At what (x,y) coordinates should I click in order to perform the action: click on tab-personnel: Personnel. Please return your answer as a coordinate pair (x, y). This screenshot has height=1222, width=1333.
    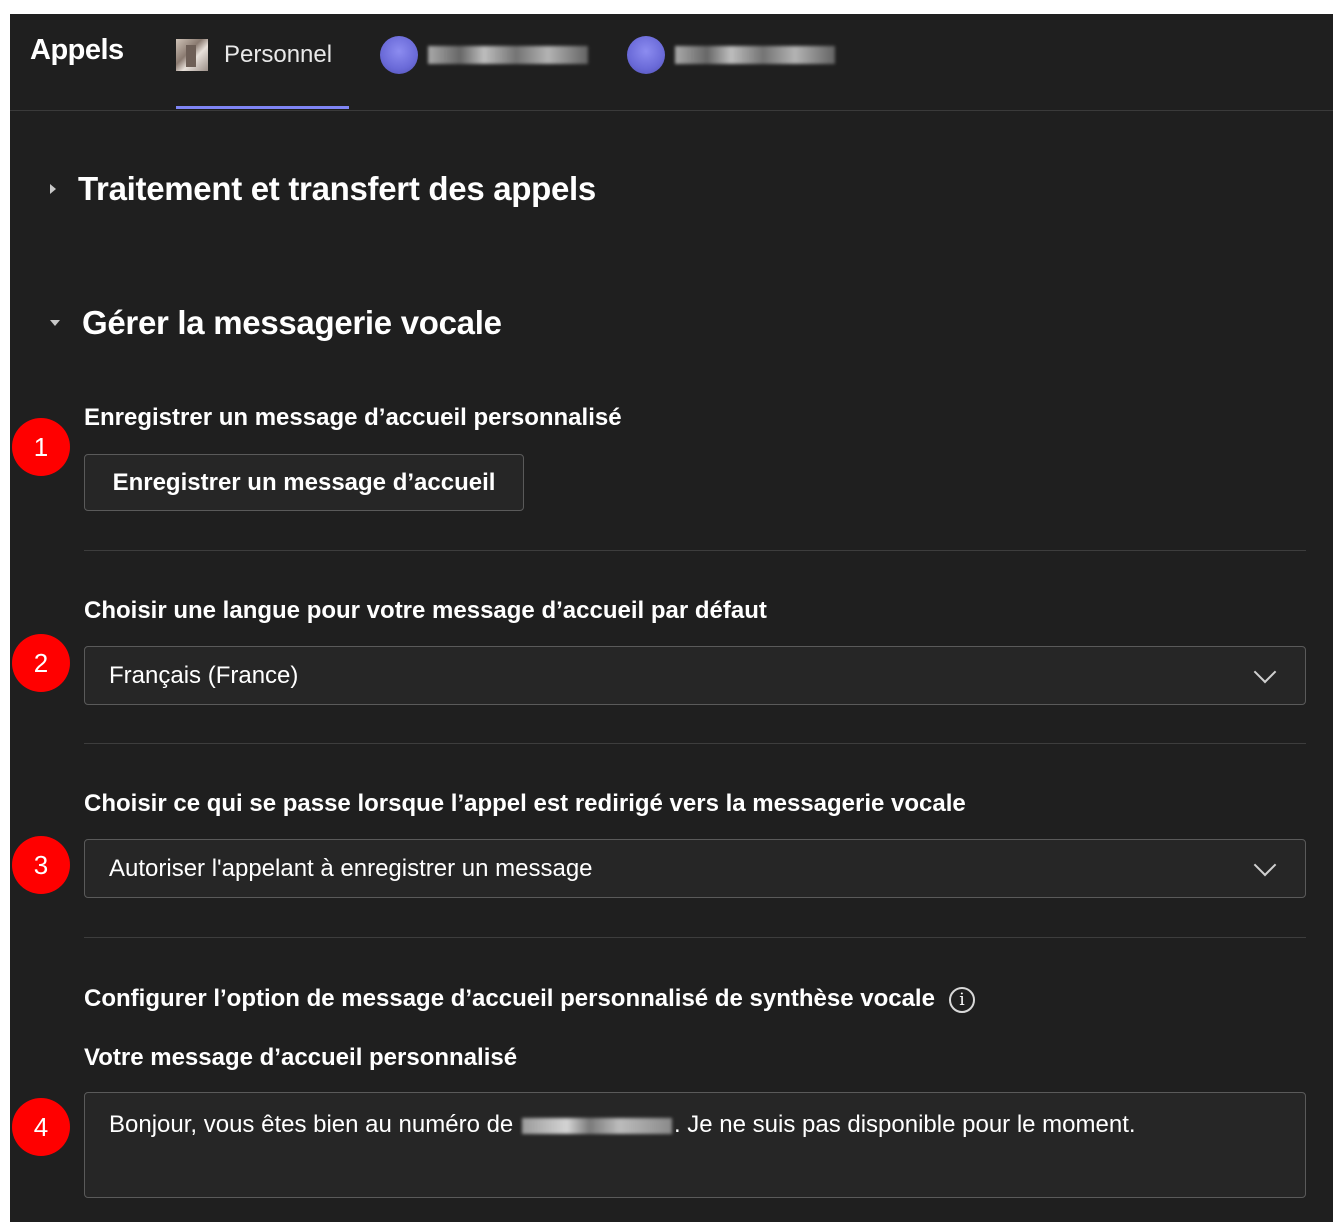
    Looking at the image, I should click on (254, 55).